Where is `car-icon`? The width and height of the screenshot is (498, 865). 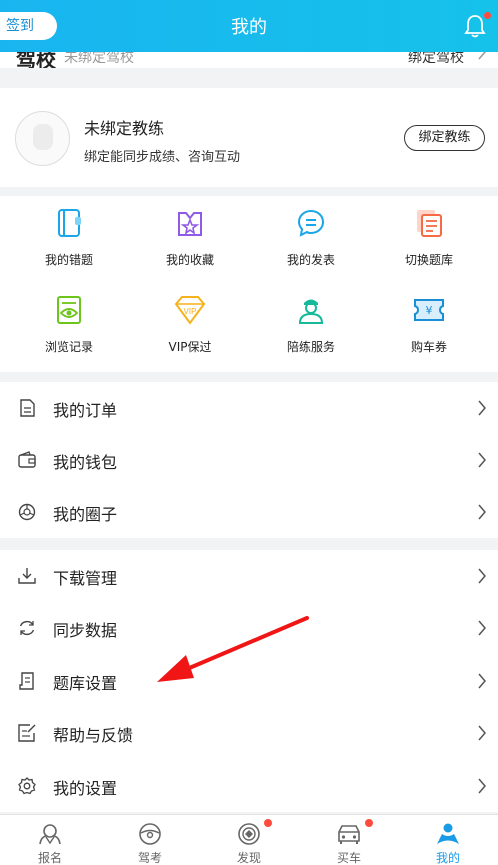 car-icon is located at coordinates (349, 834).